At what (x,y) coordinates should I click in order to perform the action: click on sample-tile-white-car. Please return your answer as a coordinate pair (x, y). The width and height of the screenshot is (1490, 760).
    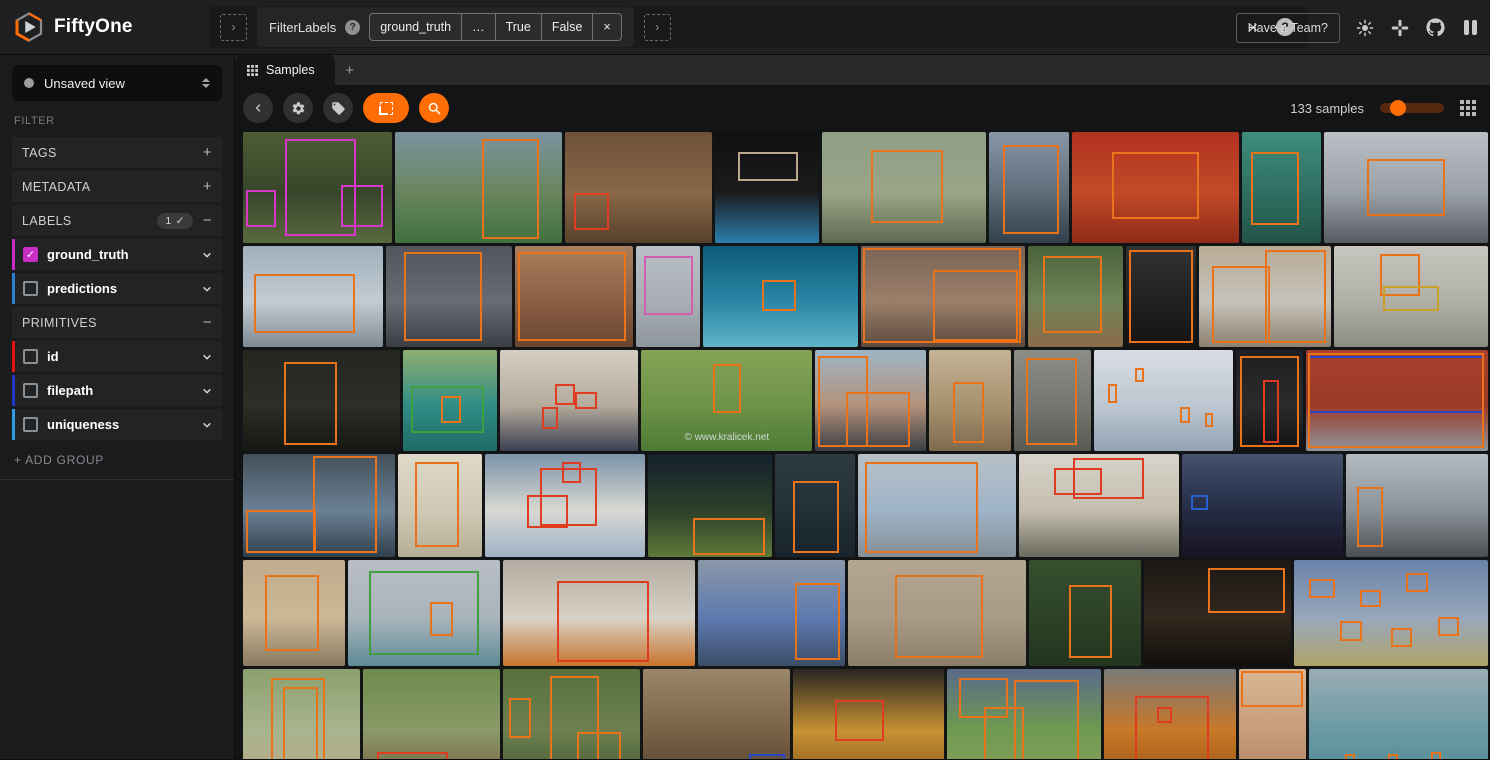
    Looking at the image, I should click on (313, 296).